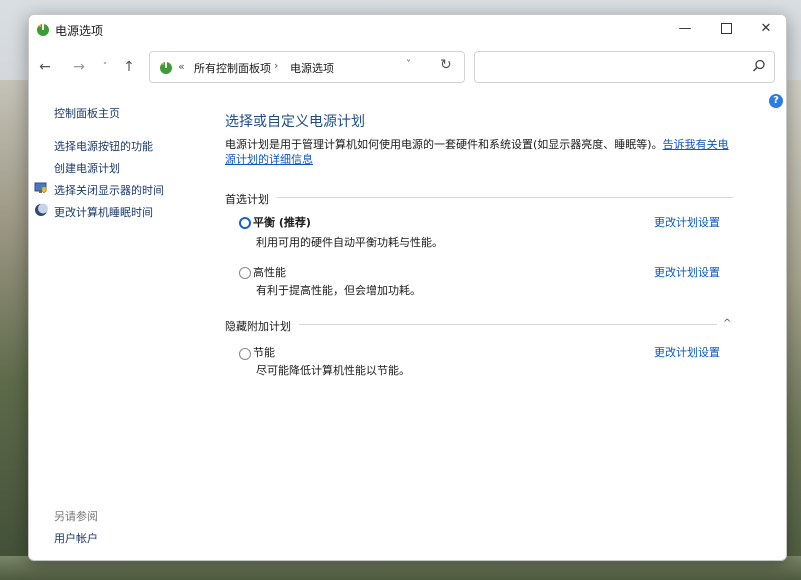 The width and height of the screenshot is (801, 580). Describe the element at coordinates (103, 146) in the screenshot. I see `sidebar-link-power-buttons: 选择电源按钮的功能` at that location.